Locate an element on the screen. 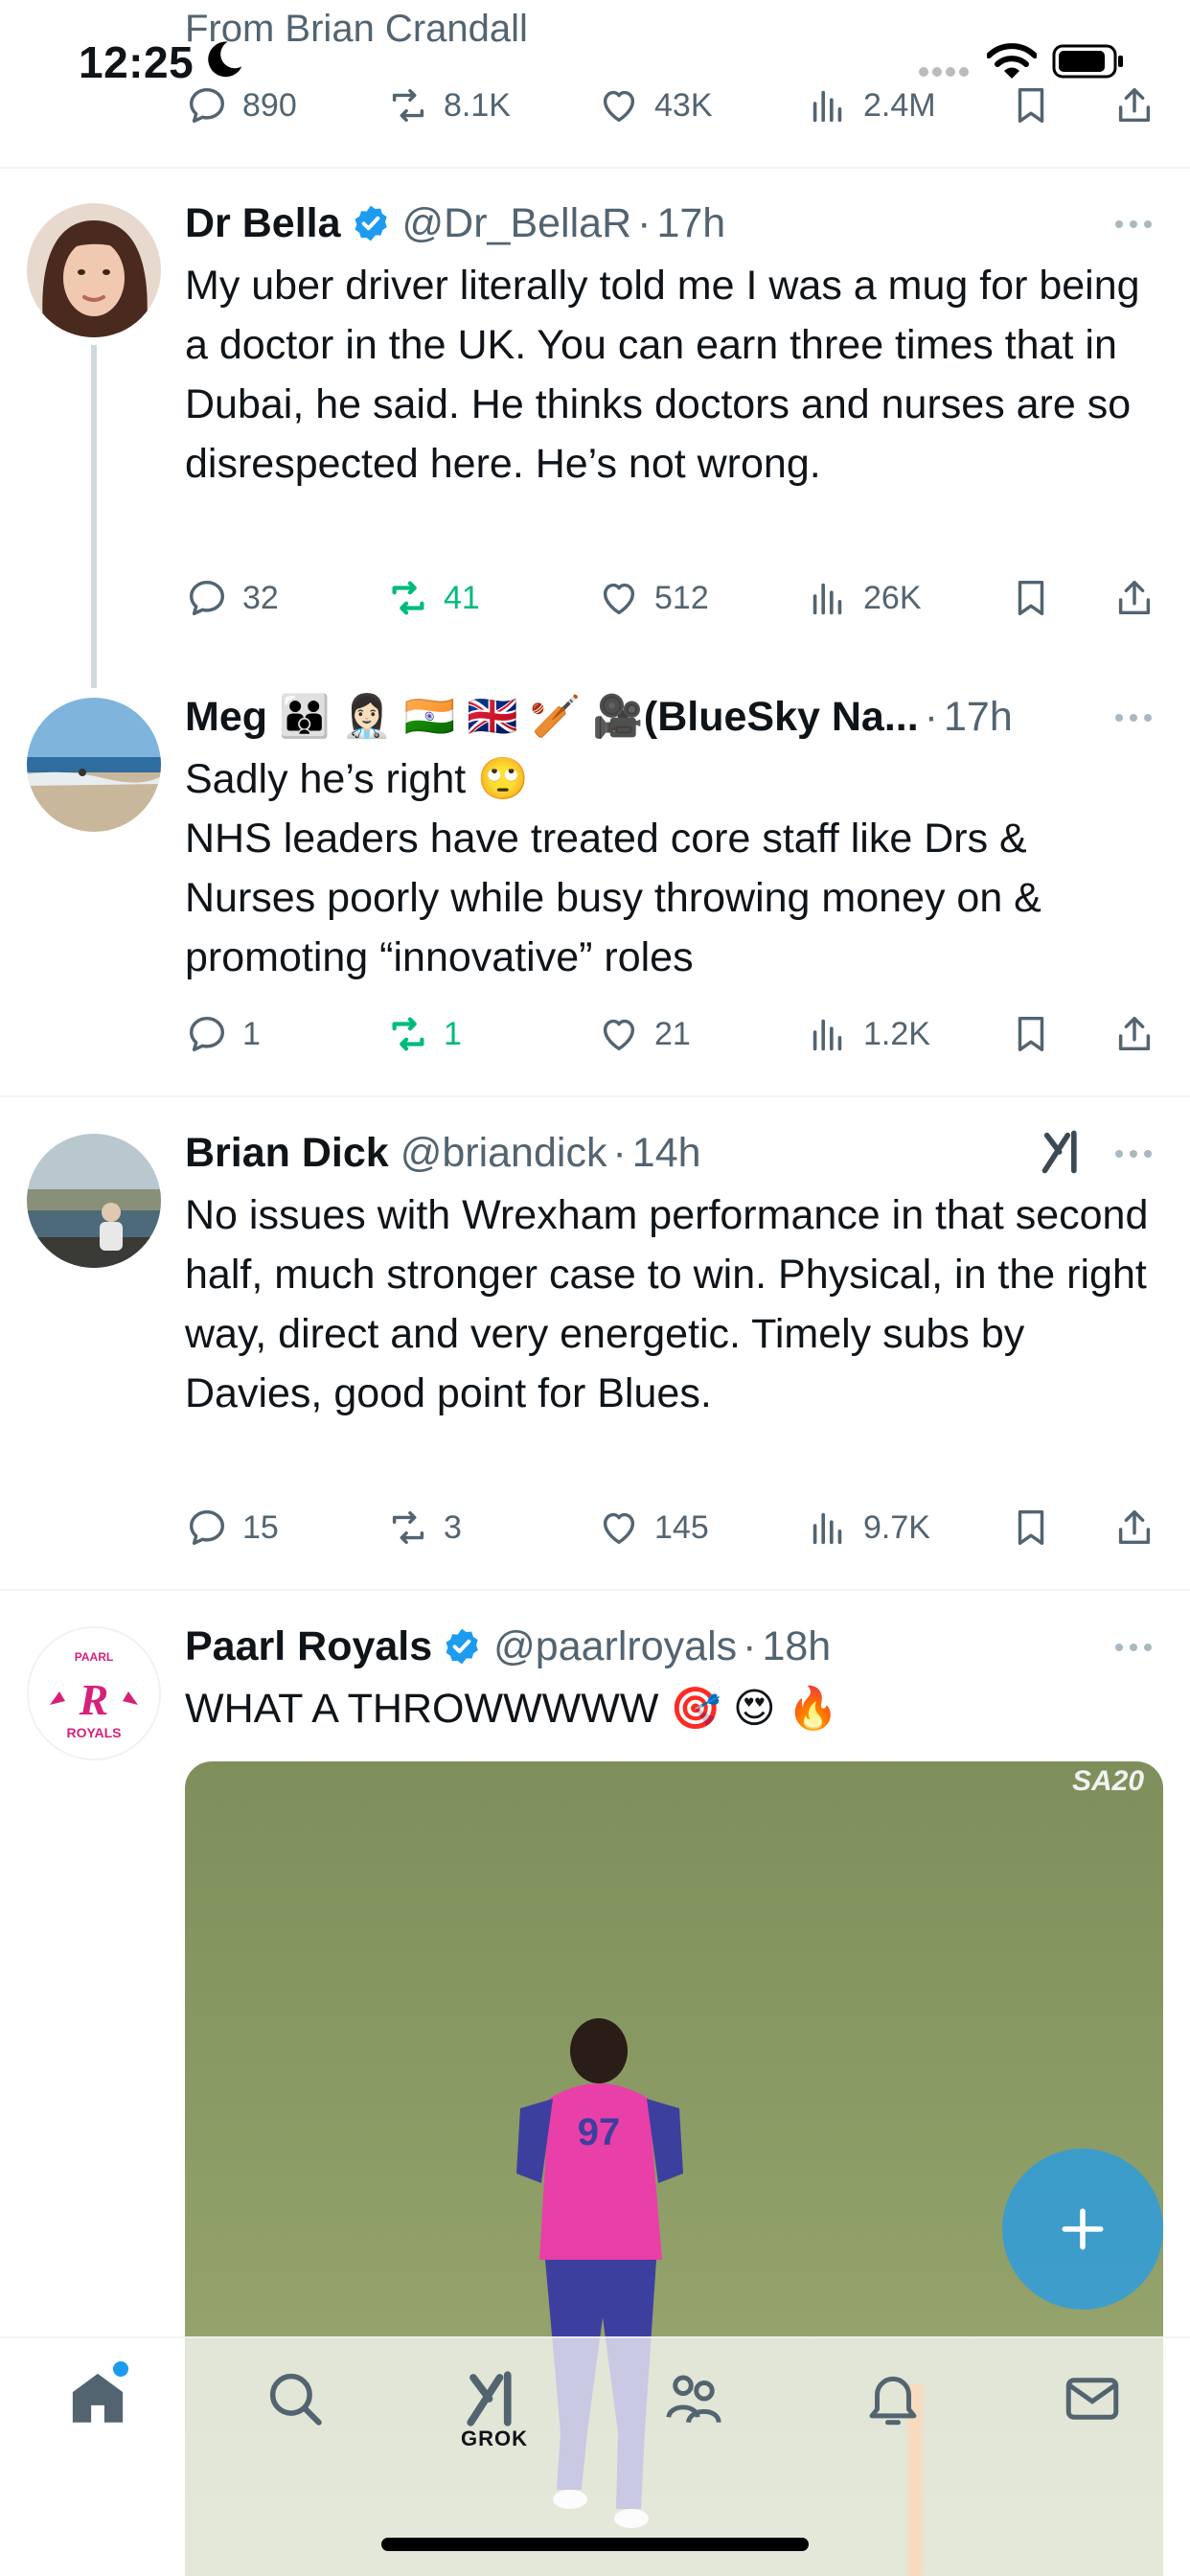  reply-button: 1 is located at coordinates (223, 1034).